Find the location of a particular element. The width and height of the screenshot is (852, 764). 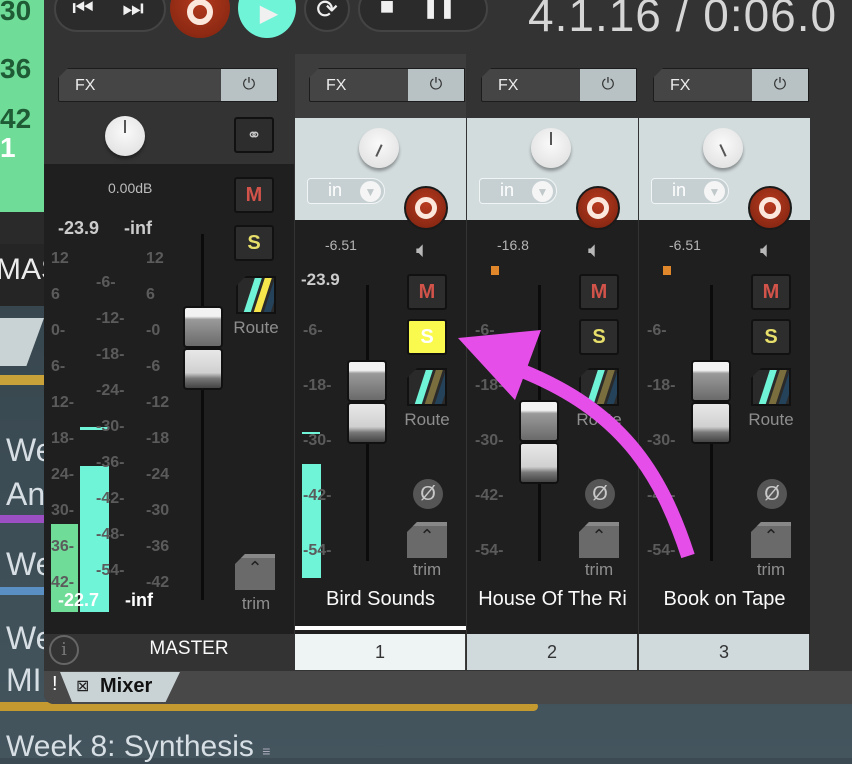

arrow-shaft is located at coordinates (606, 461).